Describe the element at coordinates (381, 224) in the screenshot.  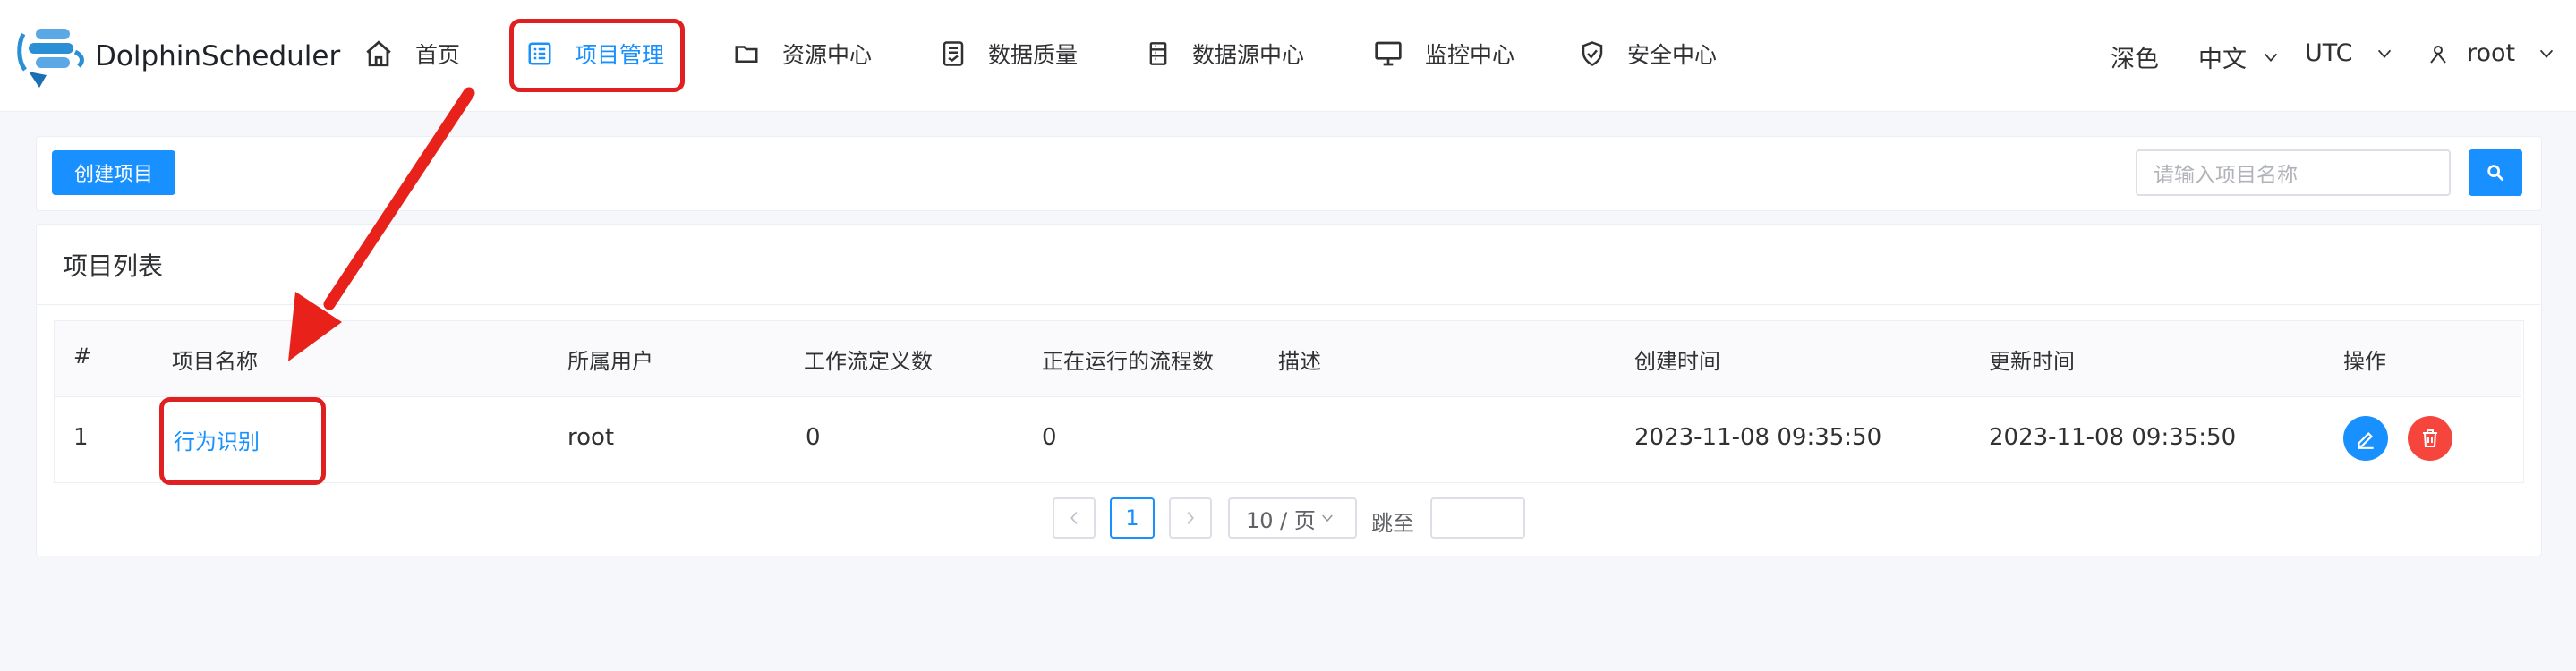
I see `annotation-arrow` at that location.